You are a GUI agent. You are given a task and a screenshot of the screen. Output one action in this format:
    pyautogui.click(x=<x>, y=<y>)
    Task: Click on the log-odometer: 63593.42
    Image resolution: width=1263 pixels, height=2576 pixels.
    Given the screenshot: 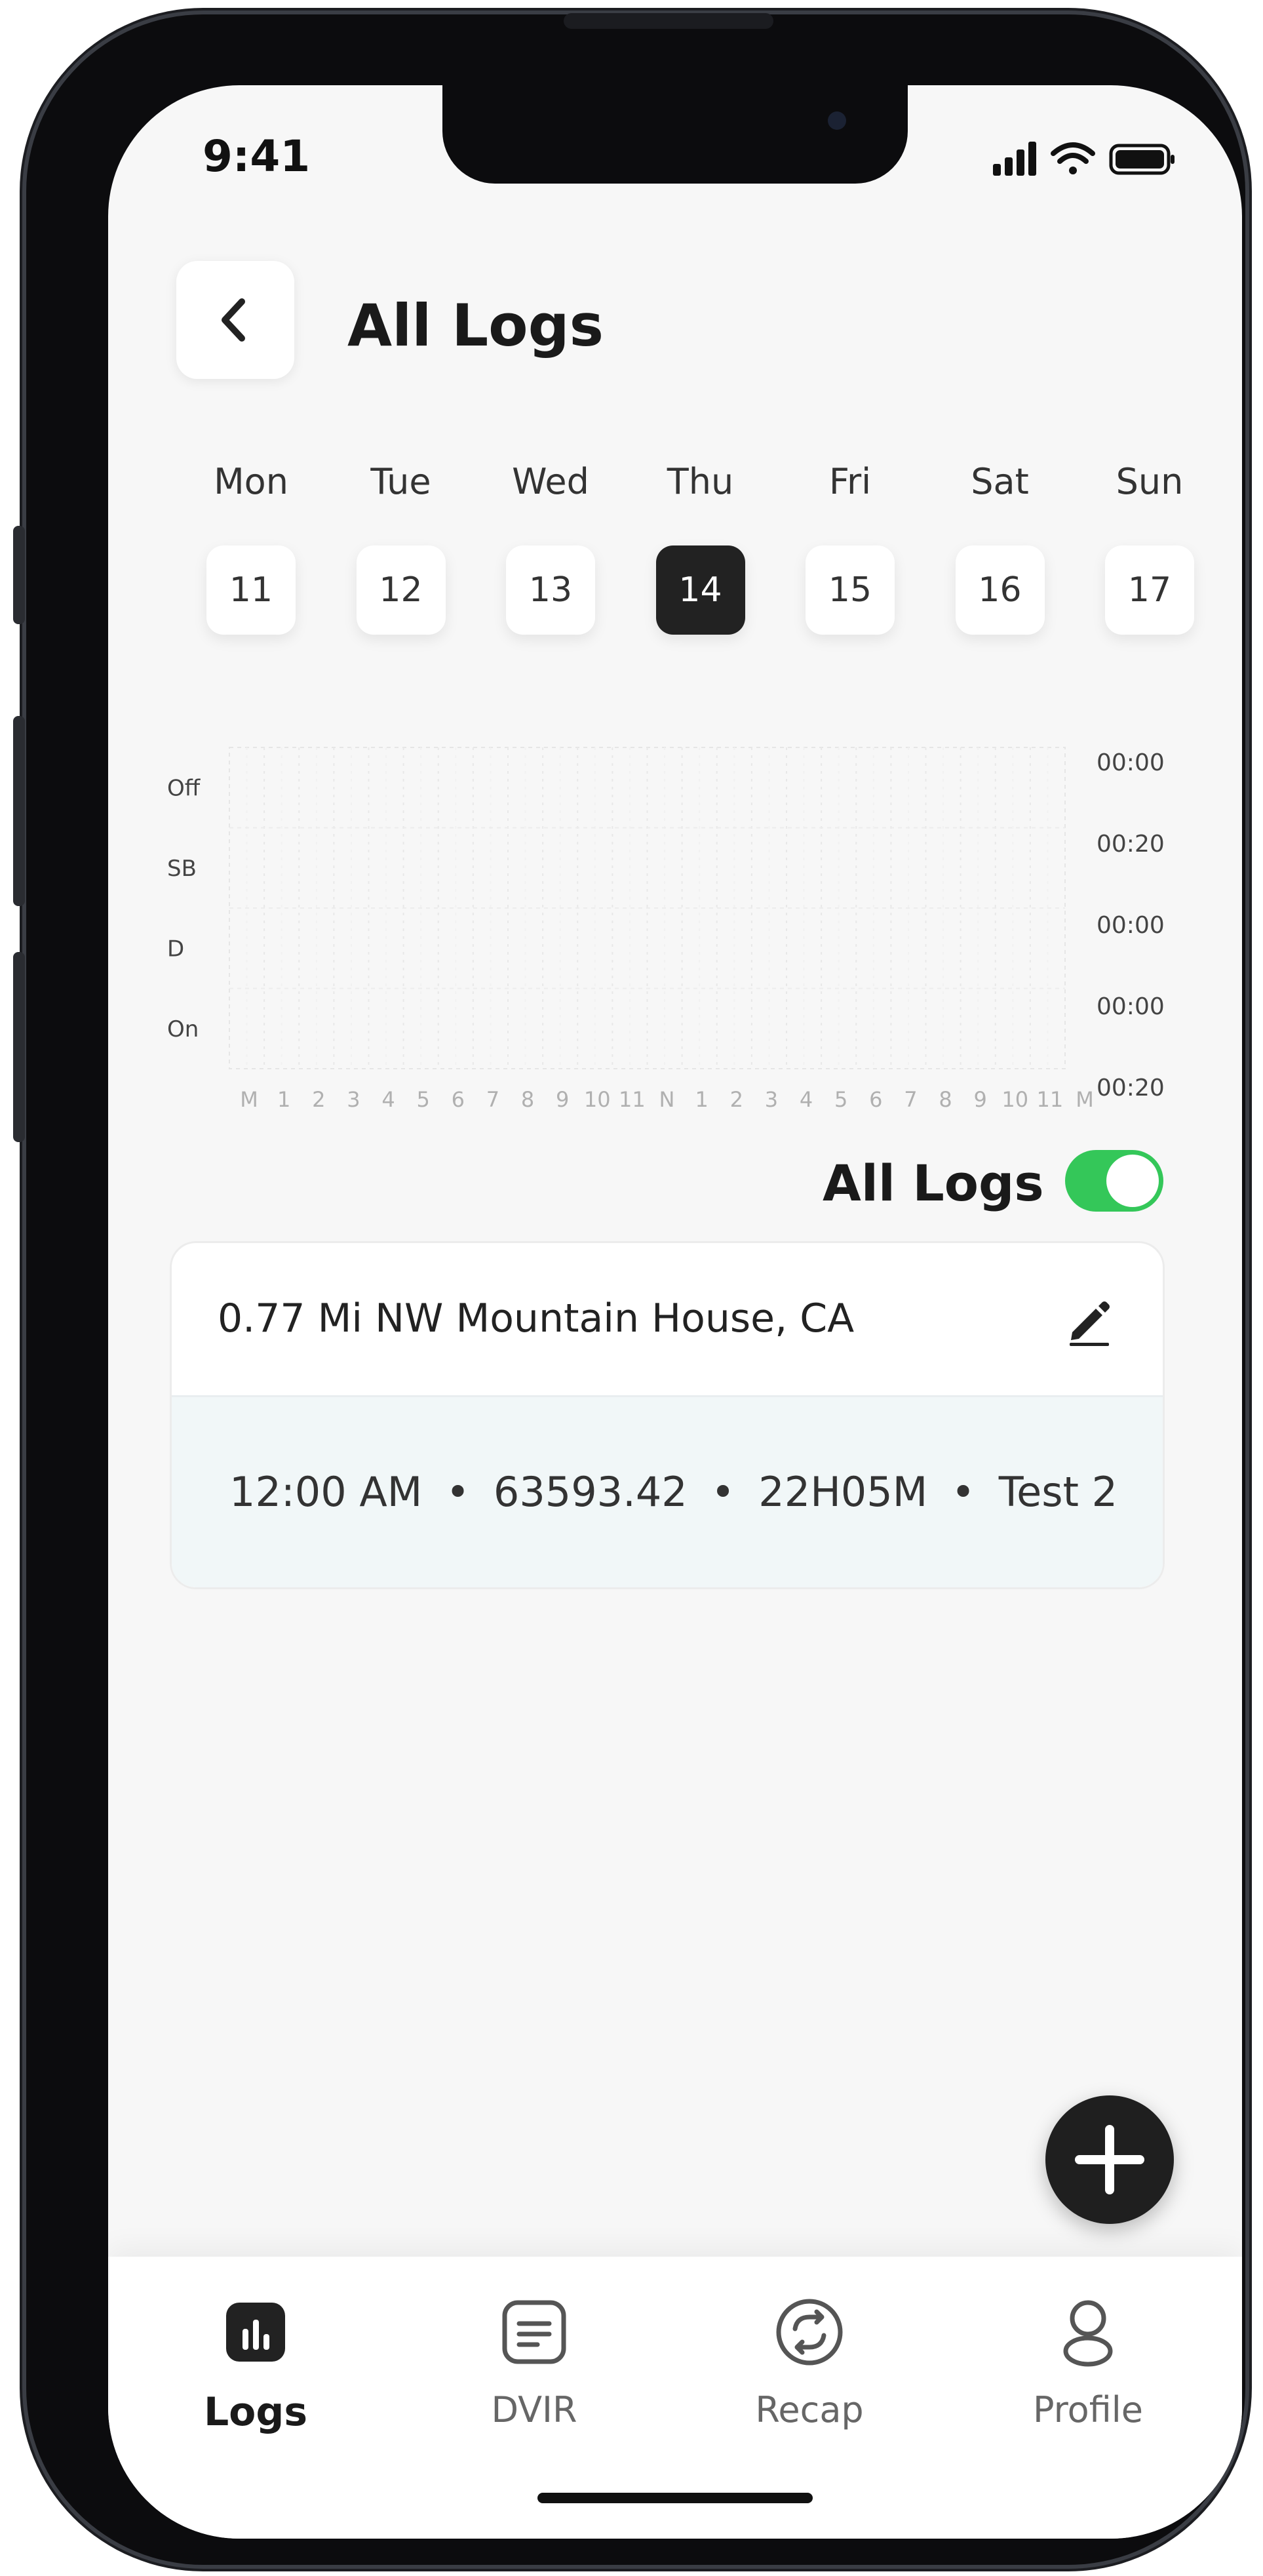 What is the action you would take?
    pyautogui.click(x=590, y=1492)
    